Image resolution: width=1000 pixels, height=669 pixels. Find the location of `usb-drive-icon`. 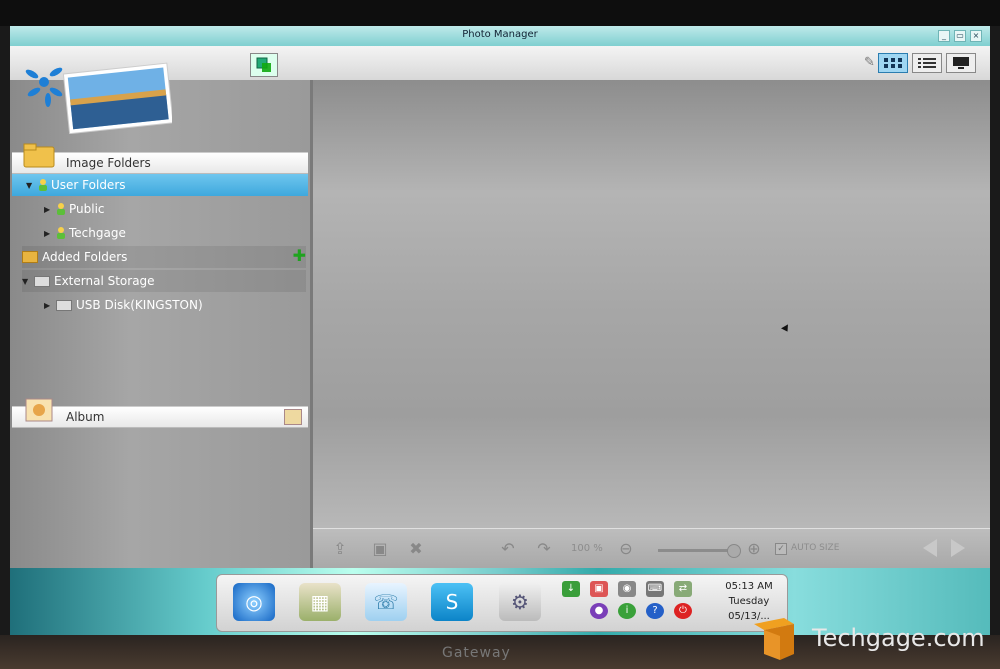

usb-drive-icon is located at coordinates (64, 305).